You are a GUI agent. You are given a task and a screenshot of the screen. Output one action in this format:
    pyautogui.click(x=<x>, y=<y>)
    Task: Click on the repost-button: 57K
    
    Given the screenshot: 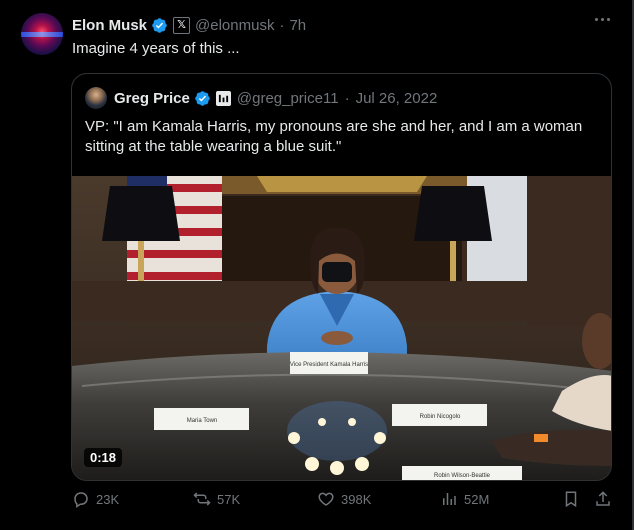 What is the action you would take?
    pyautogui.click(x=216, y=499)
    